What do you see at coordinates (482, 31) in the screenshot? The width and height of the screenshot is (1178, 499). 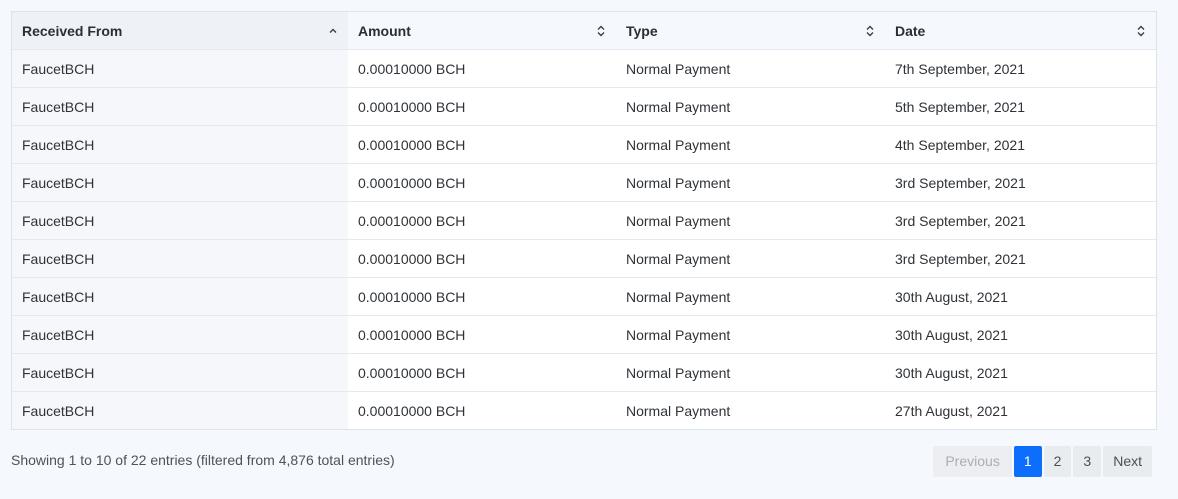 I see `column-header-amount: Amount` at bounding box center [482, 31].